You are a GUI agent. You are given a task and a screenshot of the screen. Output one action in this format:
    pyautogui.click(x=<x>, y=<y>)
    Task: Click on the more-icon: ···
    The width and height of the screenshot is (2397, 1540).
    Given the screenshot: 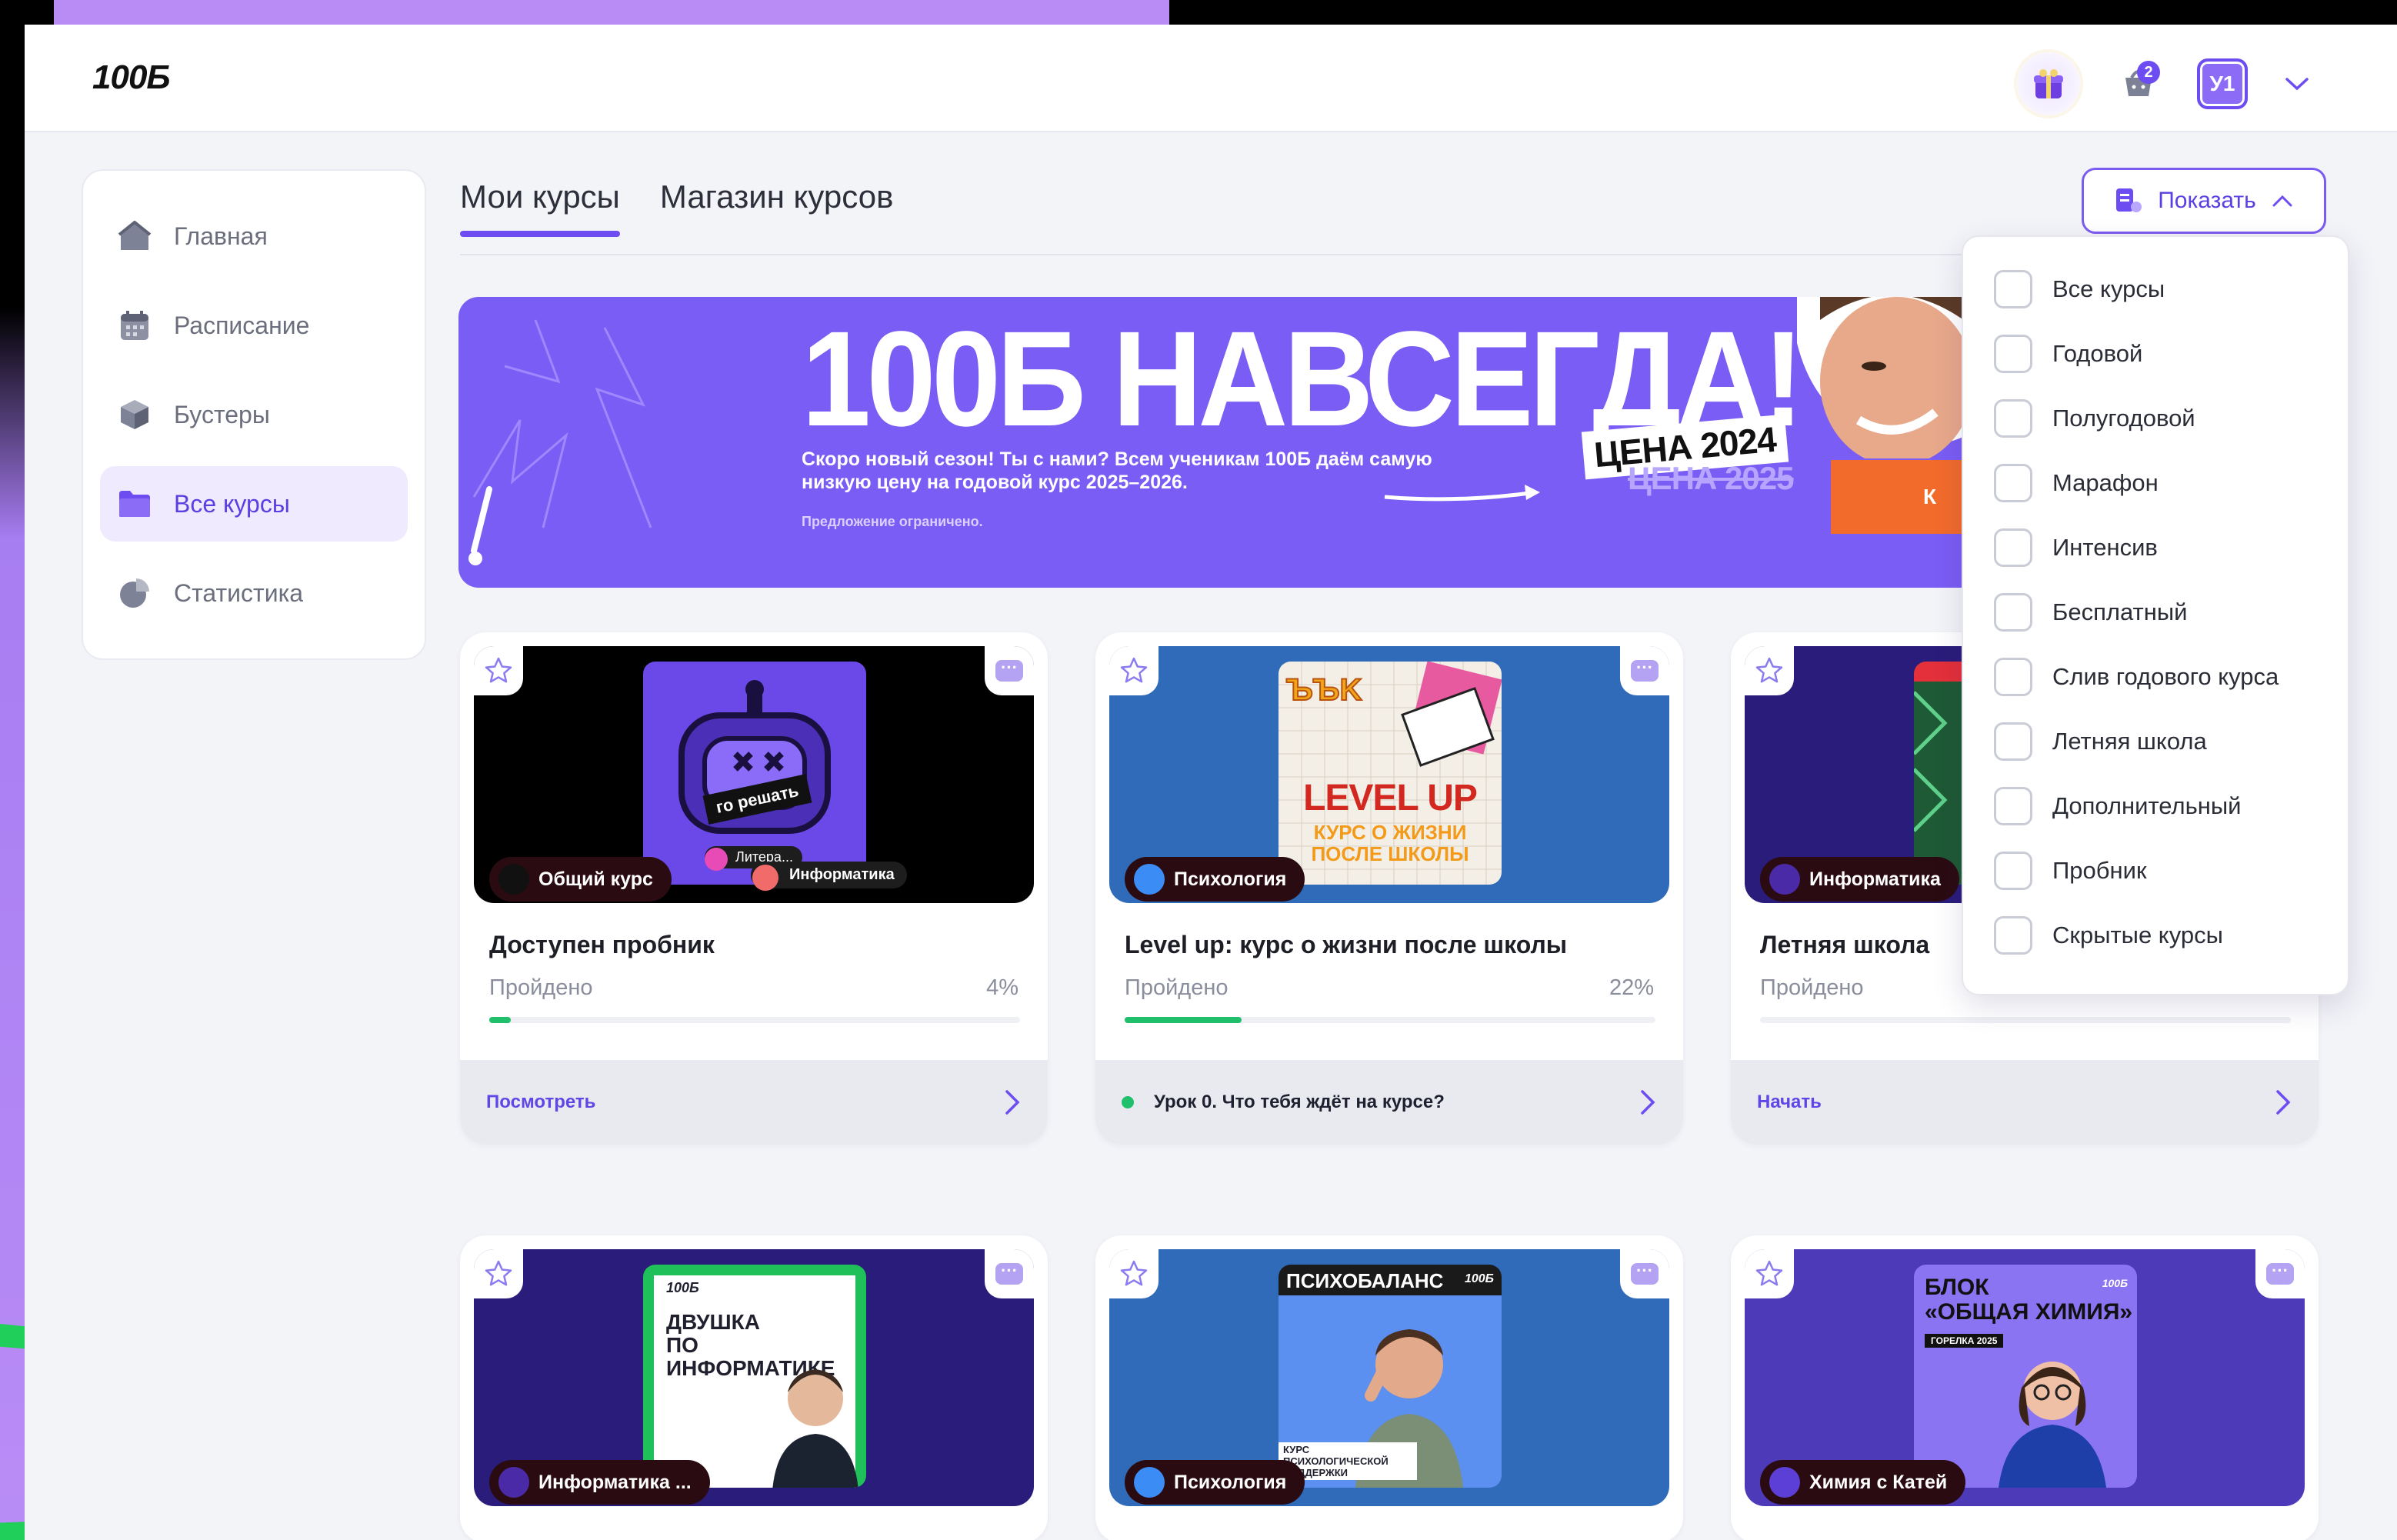 What is the action you would take?
    pyautogui.click(x=1009, y=1273)
    